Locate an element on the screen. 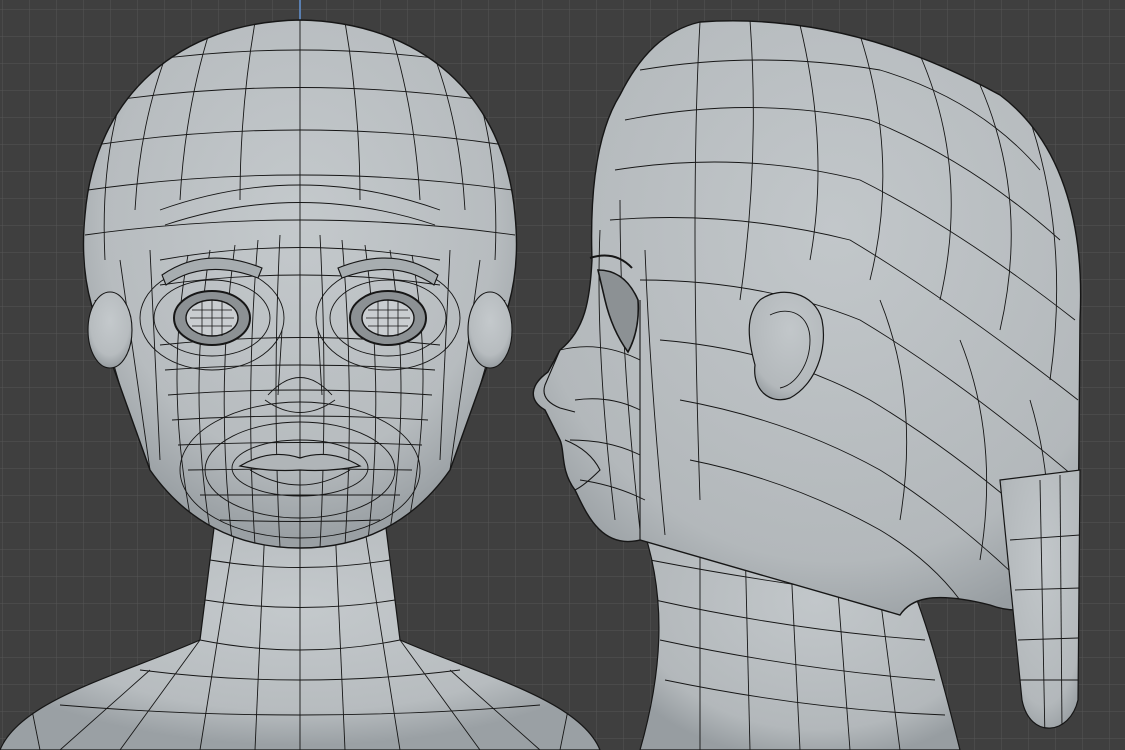 The width and height of the screenshot is (1125, 750). front-ear-left is located at coordinates (110, 330).